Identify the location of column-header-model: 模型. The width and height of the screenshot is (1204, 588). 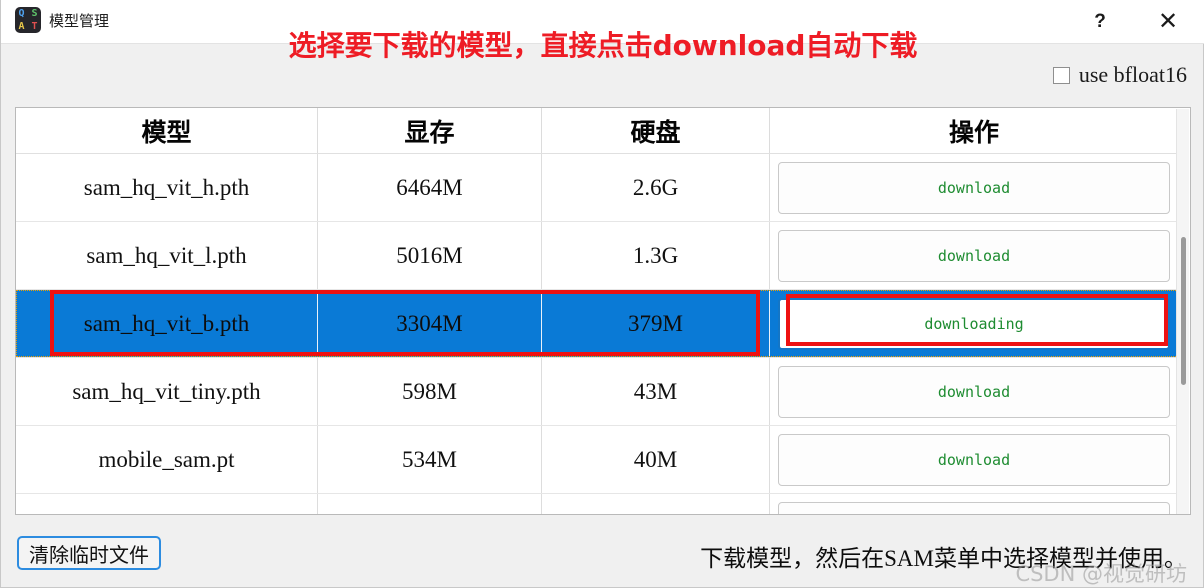
(167, 130).